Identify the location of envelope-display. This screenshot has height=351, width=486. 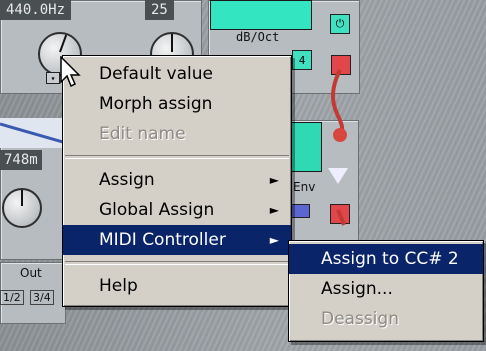
(306, 147).